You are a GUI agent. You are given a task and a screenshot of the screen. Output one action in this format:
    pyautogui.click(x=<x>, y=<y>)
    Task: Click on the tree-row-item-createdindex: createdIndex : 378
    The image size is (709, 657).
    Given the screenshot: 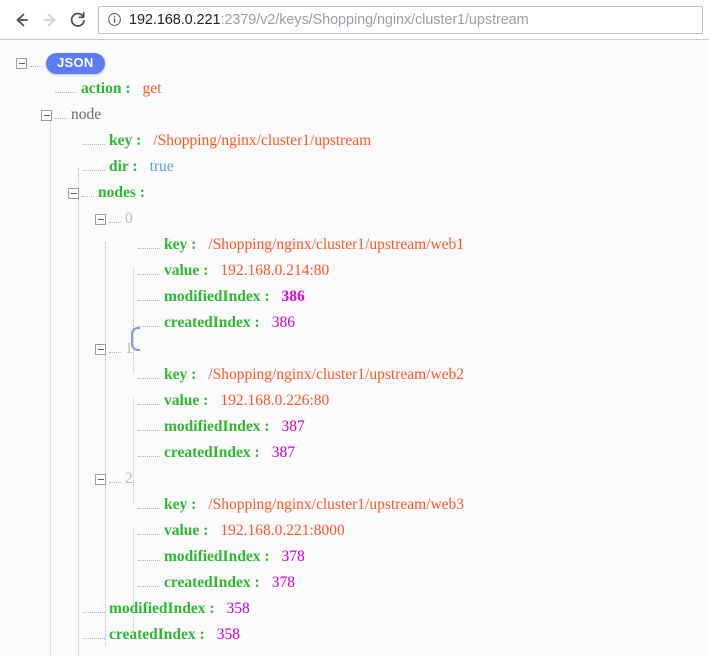 What is the action you would take?
    pyautogui.click(x=354, y=583)
    